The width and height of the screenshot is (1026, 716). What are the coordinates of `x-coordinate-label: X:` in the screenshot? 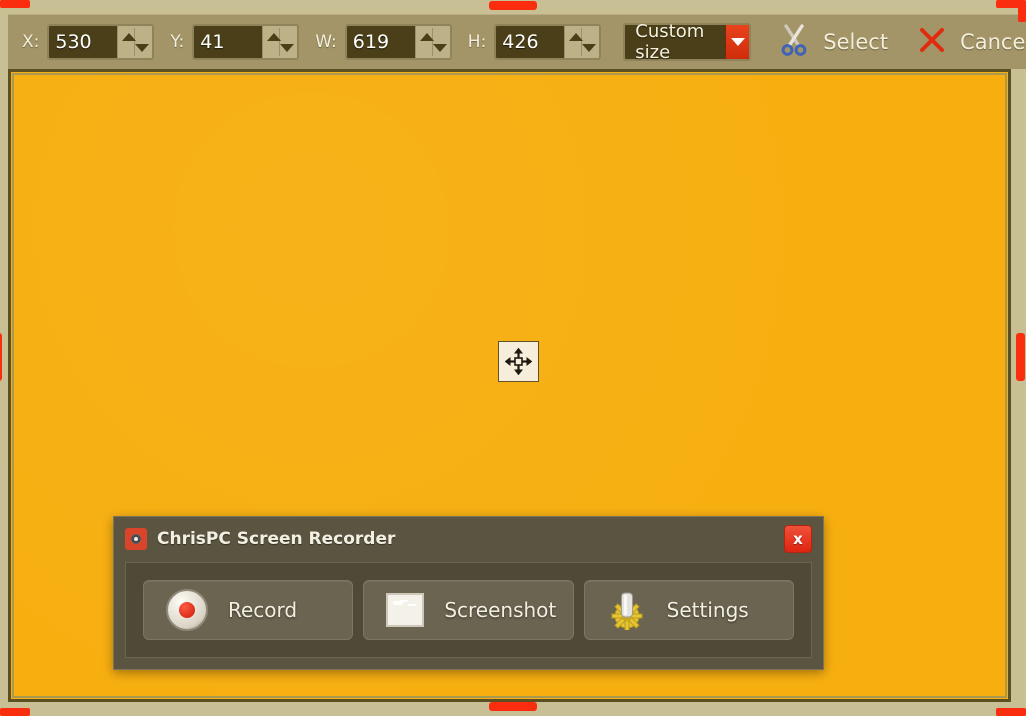 It's located at (31, 42).